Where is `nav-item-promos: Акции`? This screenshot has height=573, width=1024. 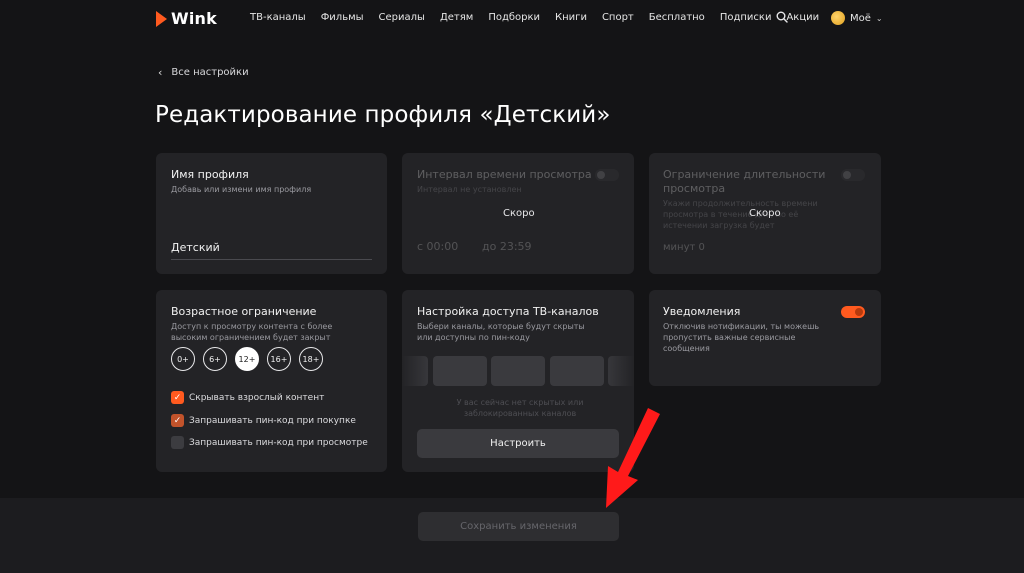
nav-item-promos: Акции is located at coordinates (802, 17).